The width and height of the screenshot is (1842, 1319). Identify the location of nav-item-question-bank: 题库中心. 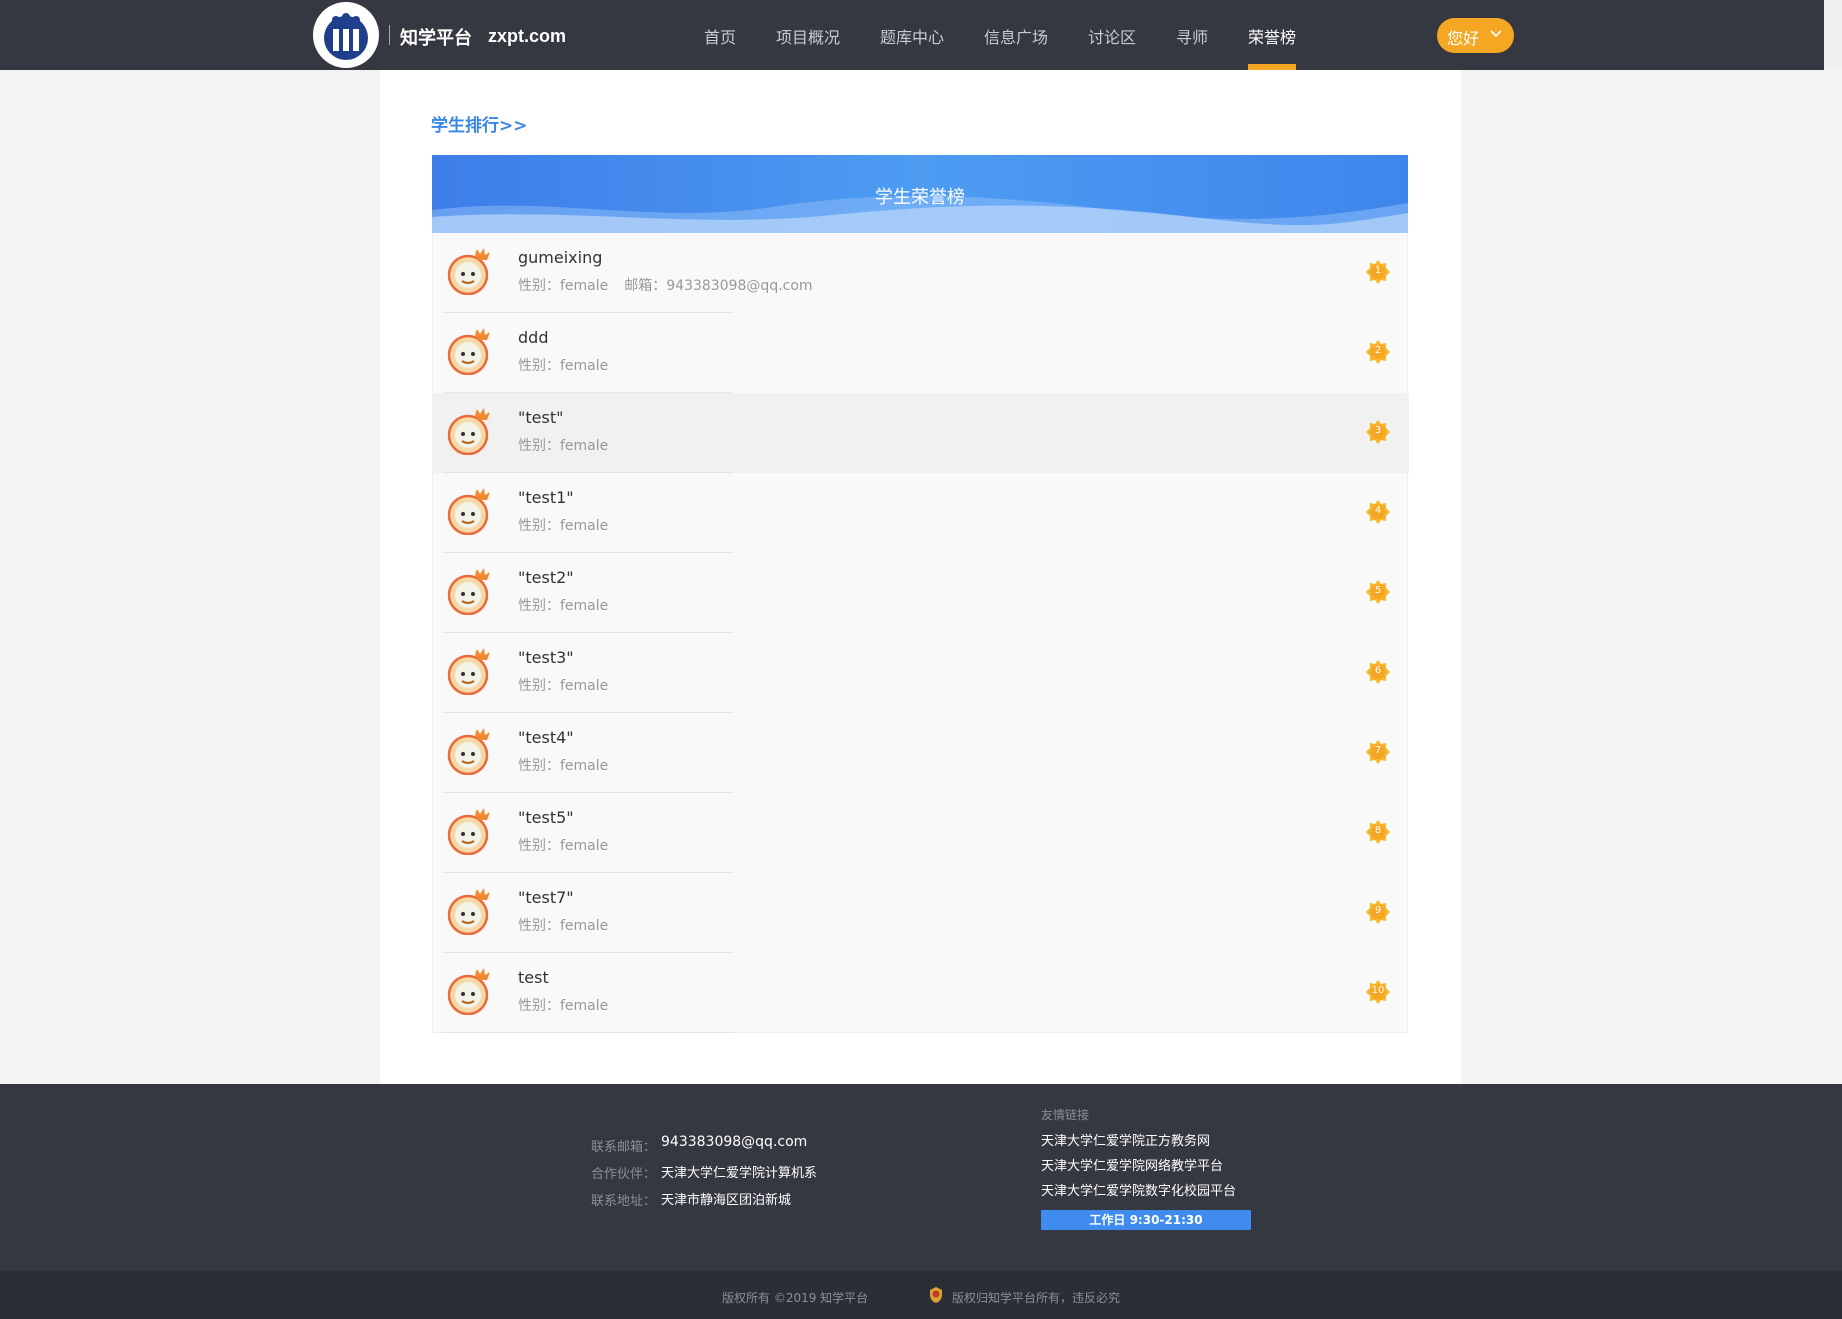
(912, 36).